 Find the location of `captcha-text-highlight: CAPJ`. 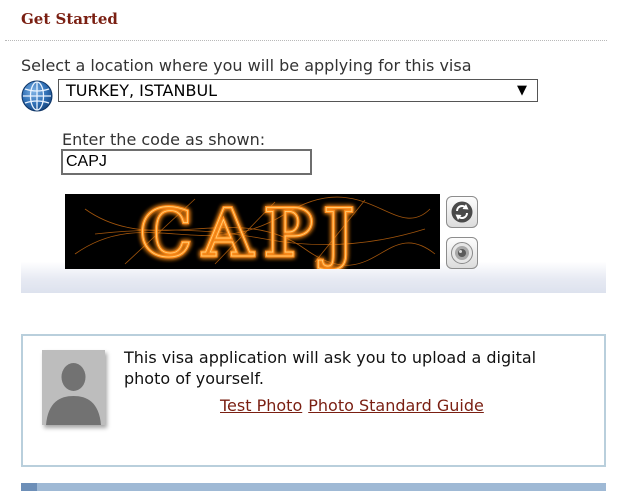

captcha-text-highlight: CAPJ is located at coordinates (252, 231).